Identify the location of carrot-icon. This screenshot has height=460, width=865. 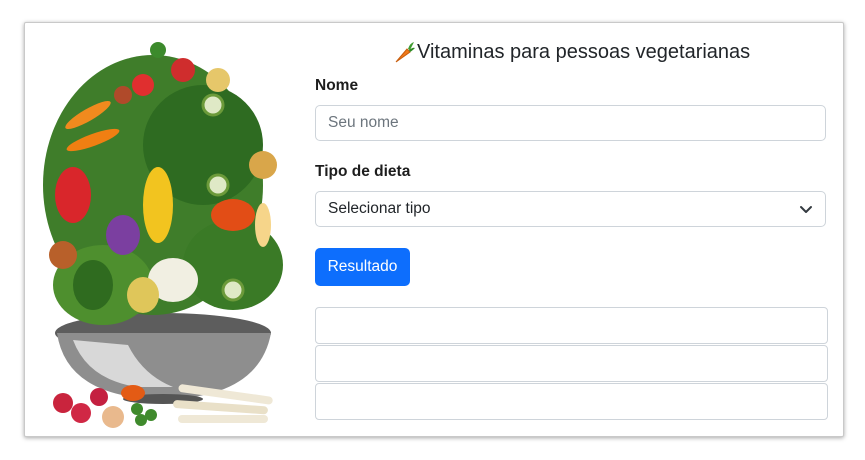
(405, 52).